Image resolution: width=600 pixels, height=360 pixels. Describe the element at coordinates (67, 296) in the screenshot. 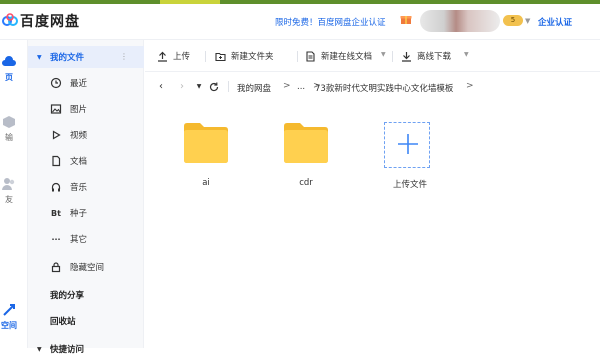

I see `sidebar-item-label: 我的分享` at that location.